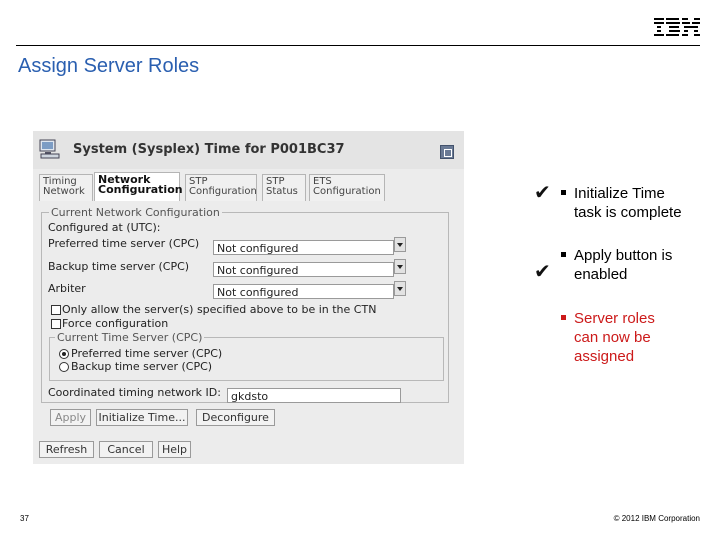 This screenshot has width=720, height=540. What do you see at coordinates (621, 203) in the screenshot?
I see `bullet-initialize-complete: Initialize Time task is complete` at bounding box center [621, 203].